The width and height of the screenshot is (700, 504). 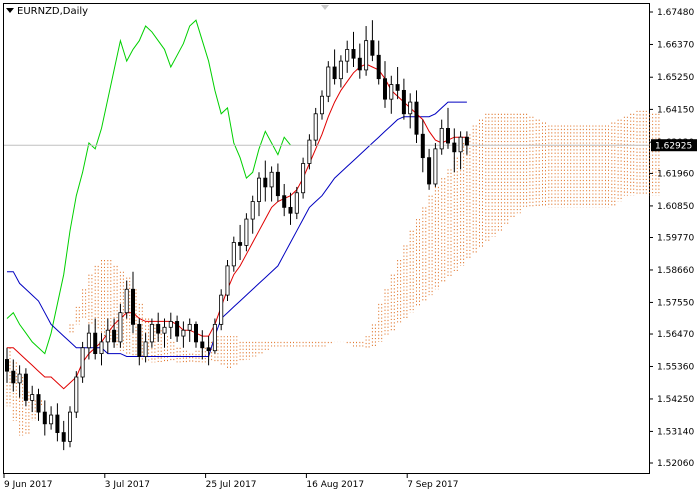 I want to click on current-price-marker: 1.62925, so click(x=674, y=145).